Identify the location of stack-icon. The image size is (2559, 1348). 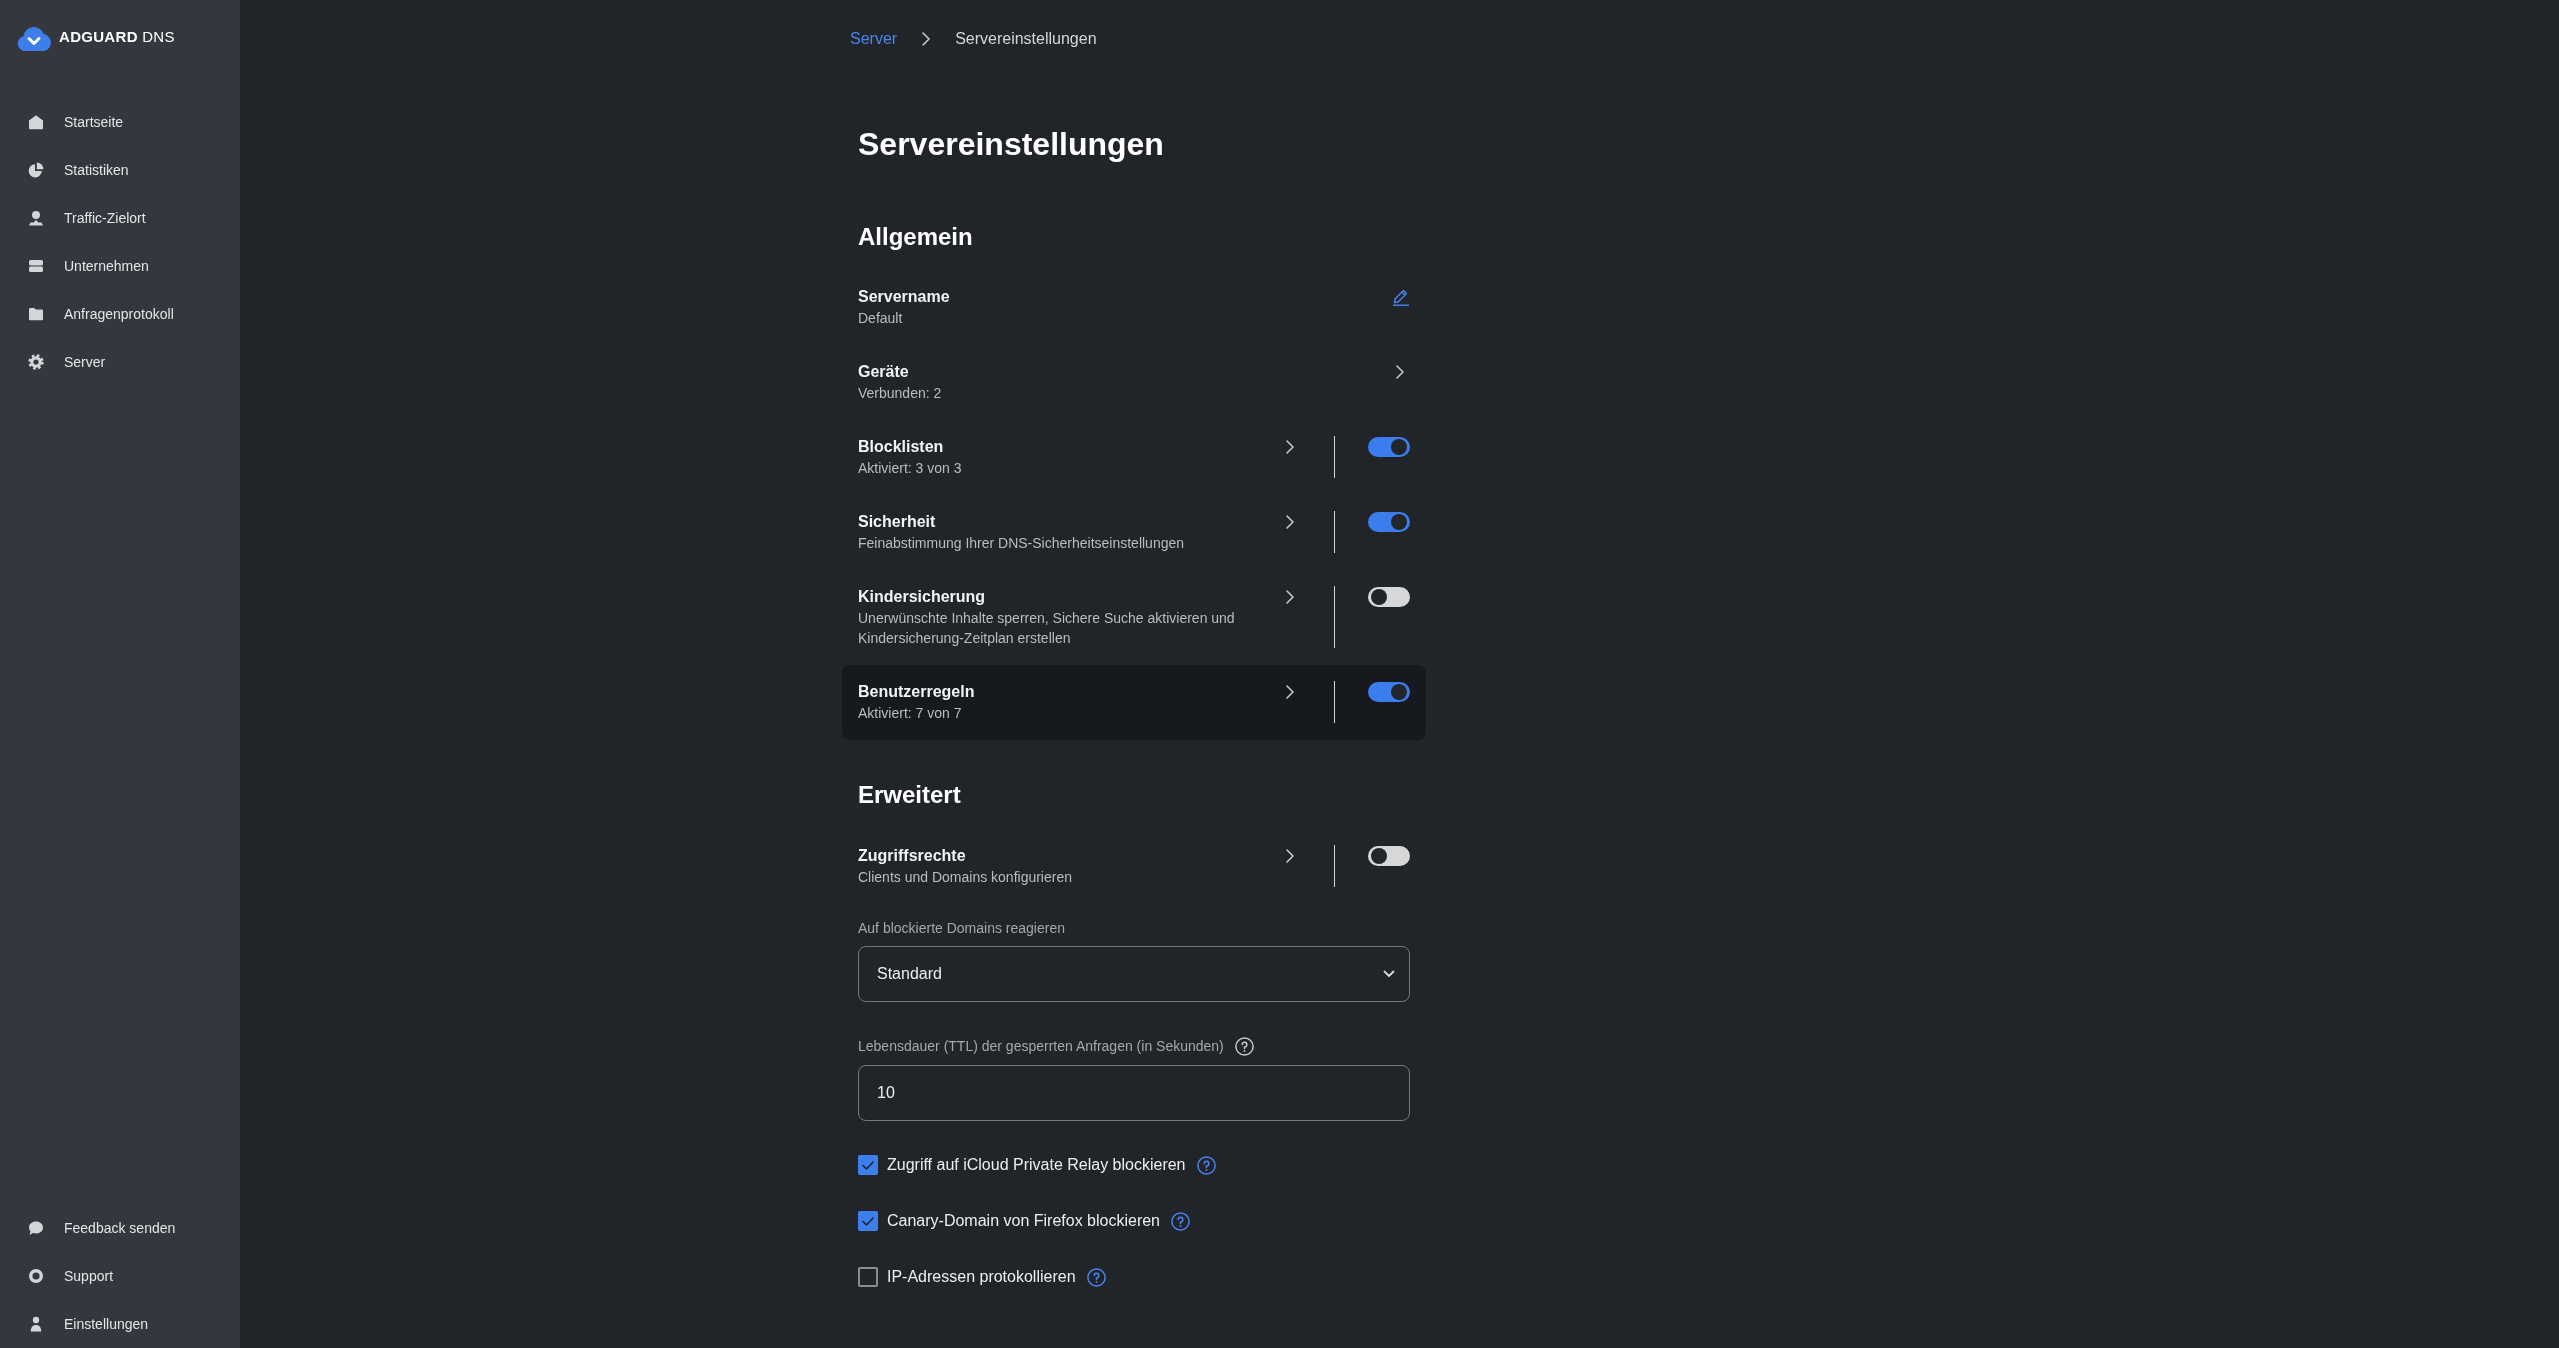
(36, 266).